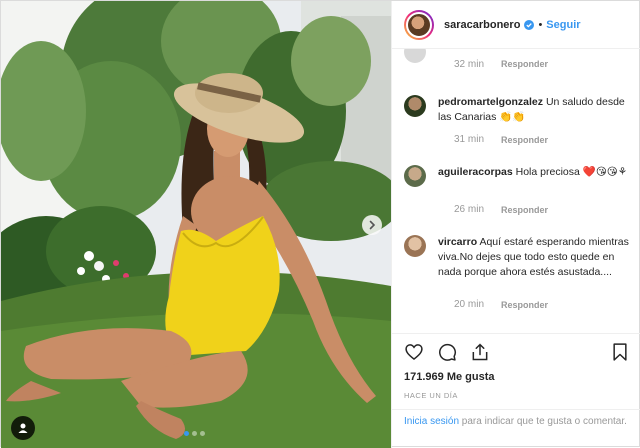  I want to click on verified-badge-icon, so click(529, 24).